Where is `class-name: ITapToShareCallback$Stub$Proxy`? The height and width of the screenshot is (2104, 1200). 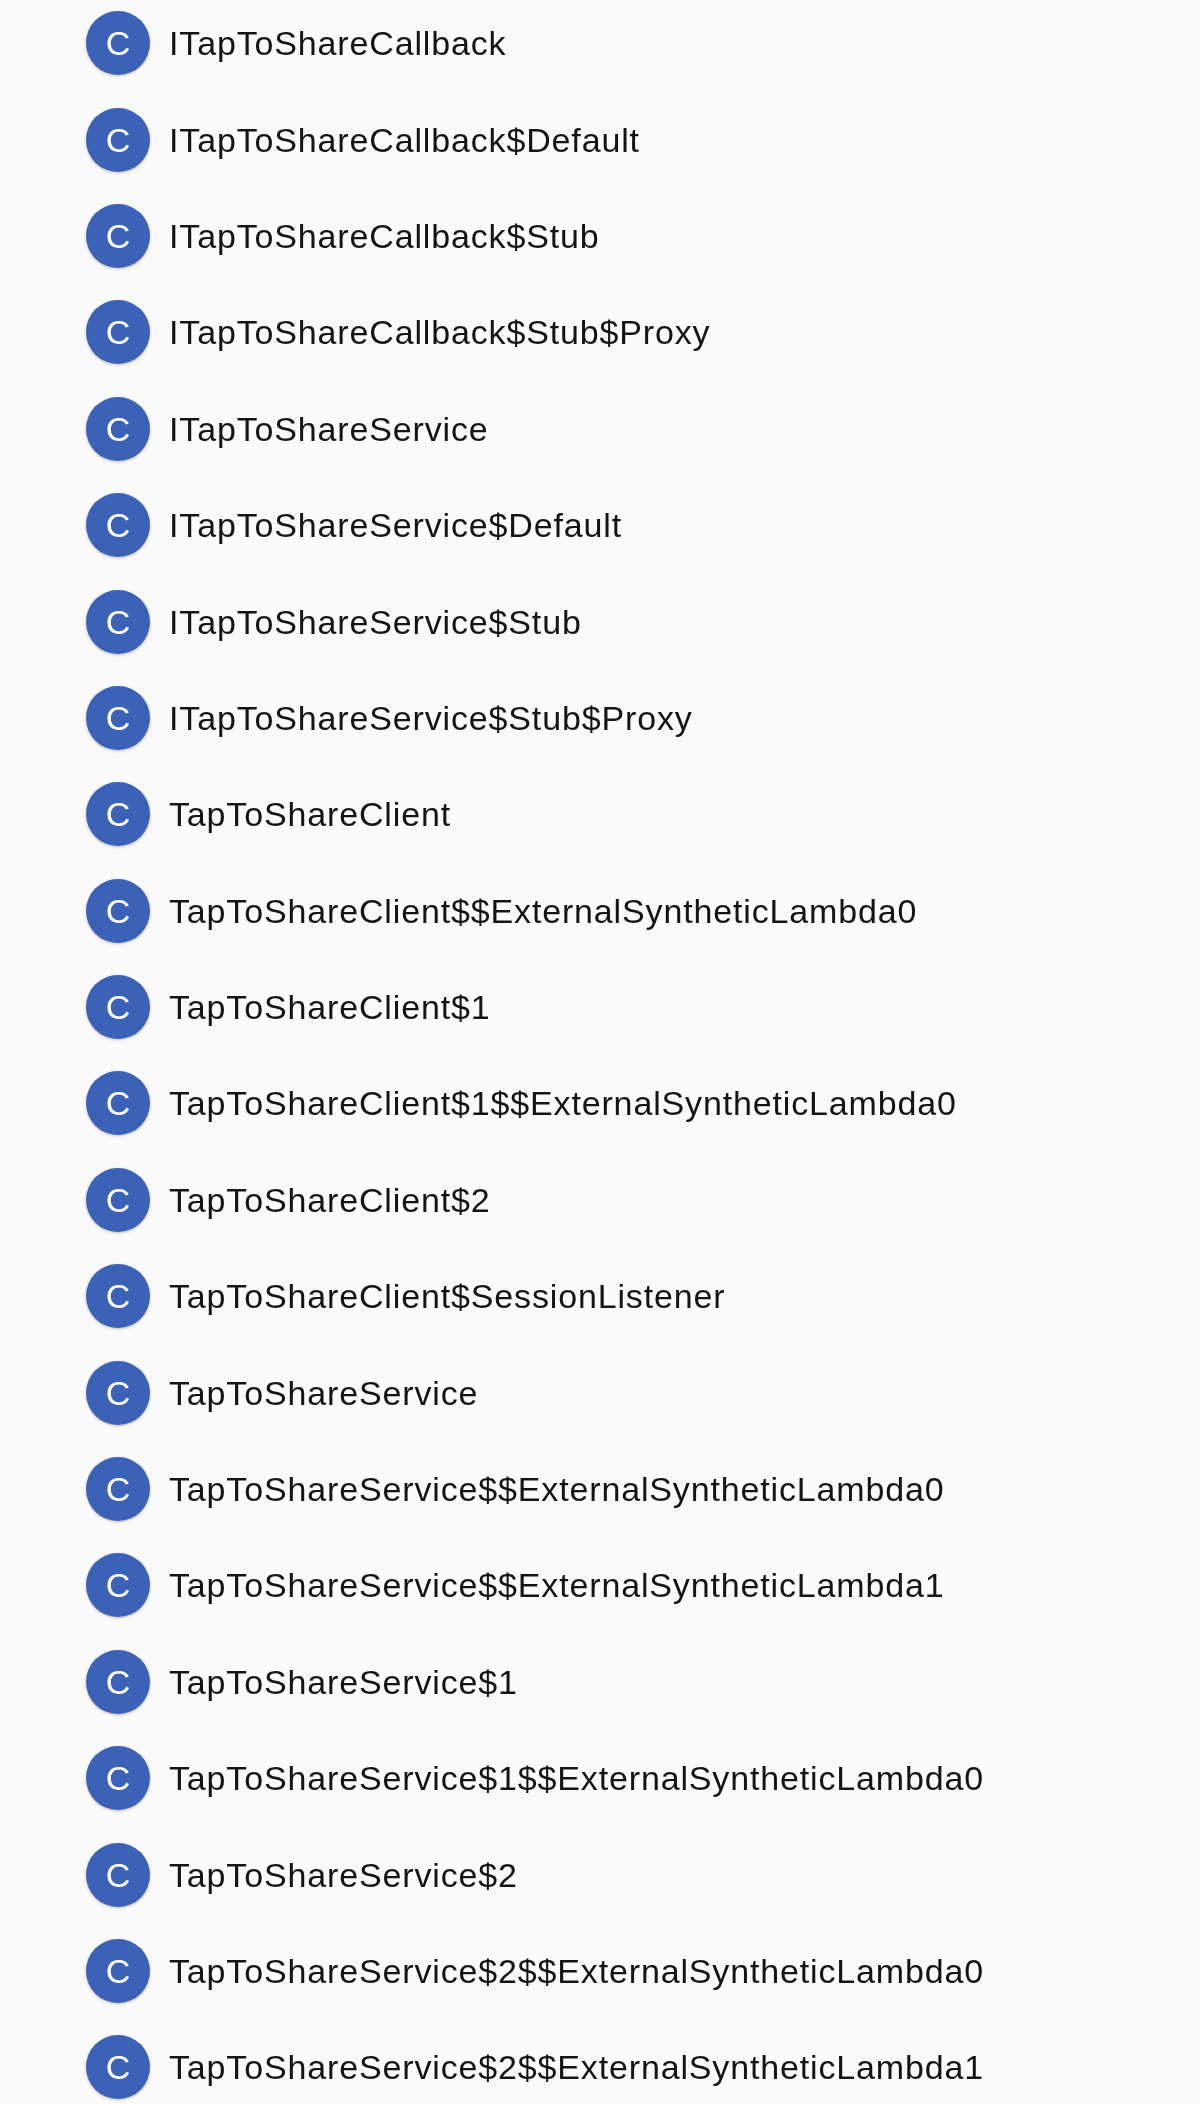 class-name: ITapToShareCallback$Stub$Proxy is located at coordinates (440, 332).